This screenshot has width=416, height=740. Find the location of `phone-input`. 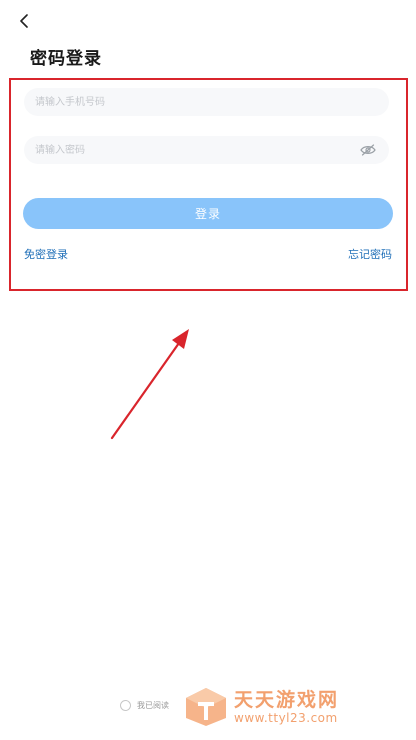

phone-input is located at coordinates (206, 102).